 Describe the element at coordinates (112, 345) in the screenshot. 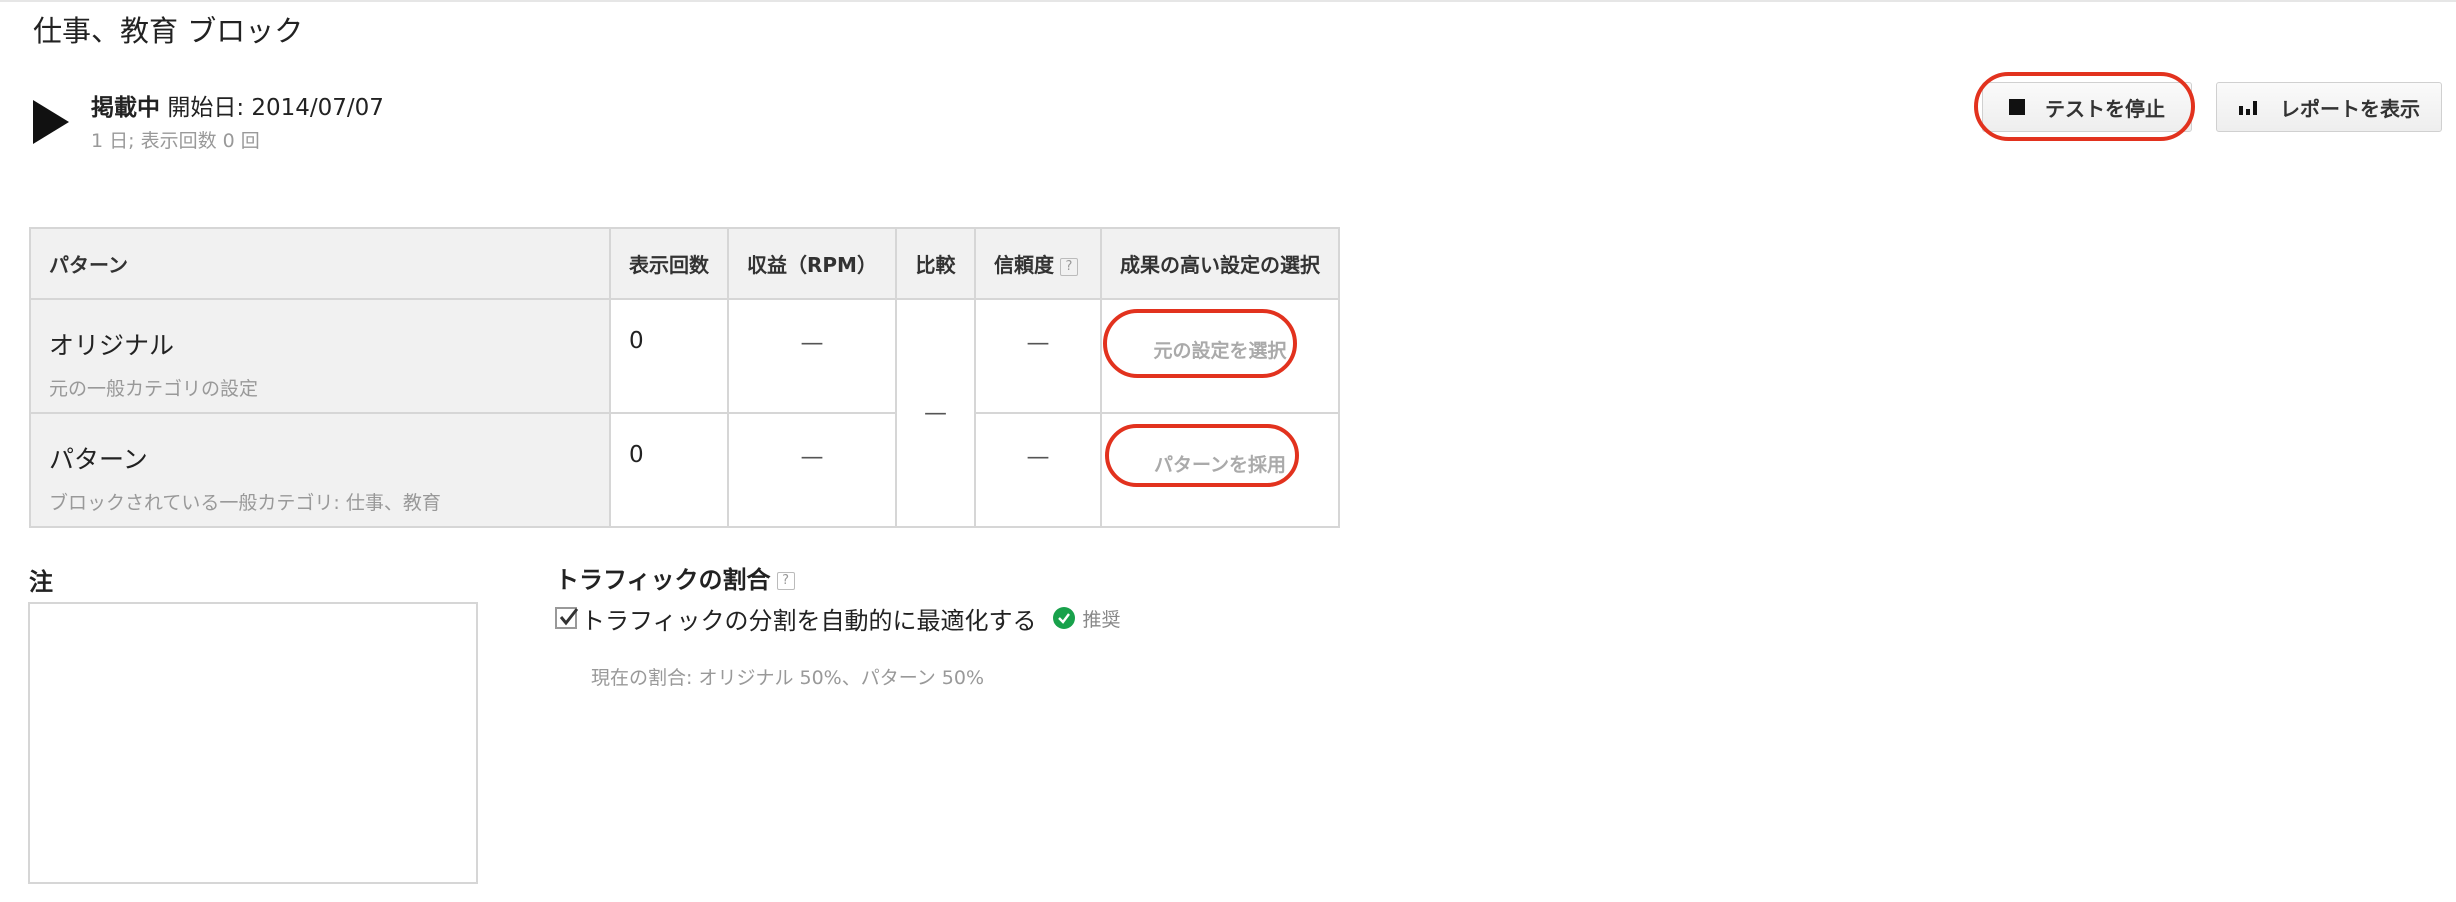

I see `pattern-name: オリジナル` at that location.